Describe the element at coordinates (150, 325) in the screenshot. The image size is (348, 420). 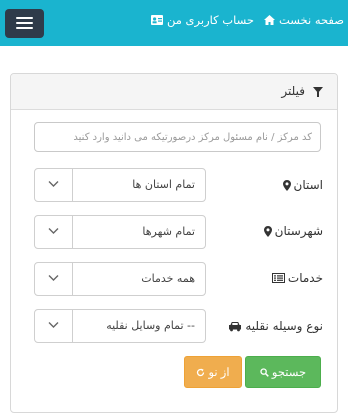
I see `vehicle-type-select-value: -- تمام وسایل نقلیه` at that location.